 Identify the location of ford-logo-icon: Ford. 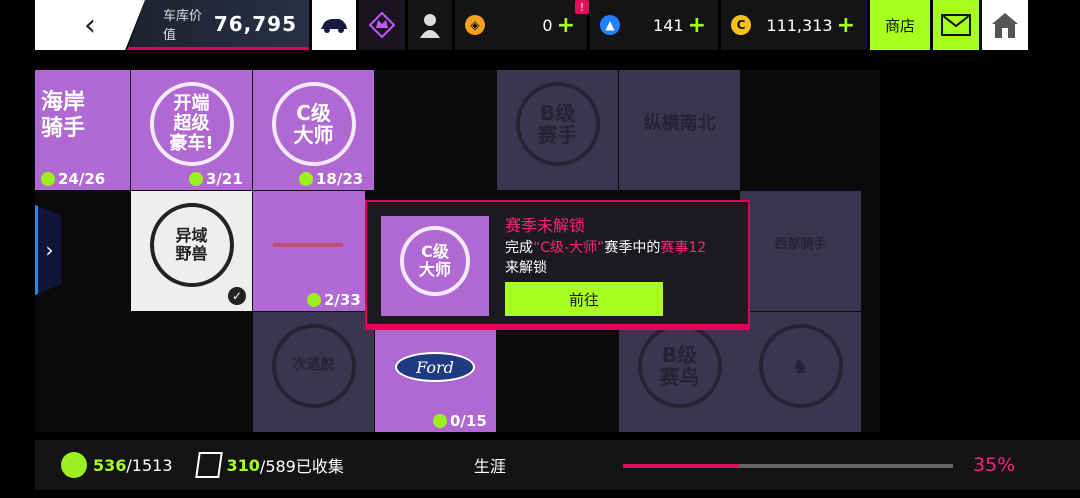
(435, 367).